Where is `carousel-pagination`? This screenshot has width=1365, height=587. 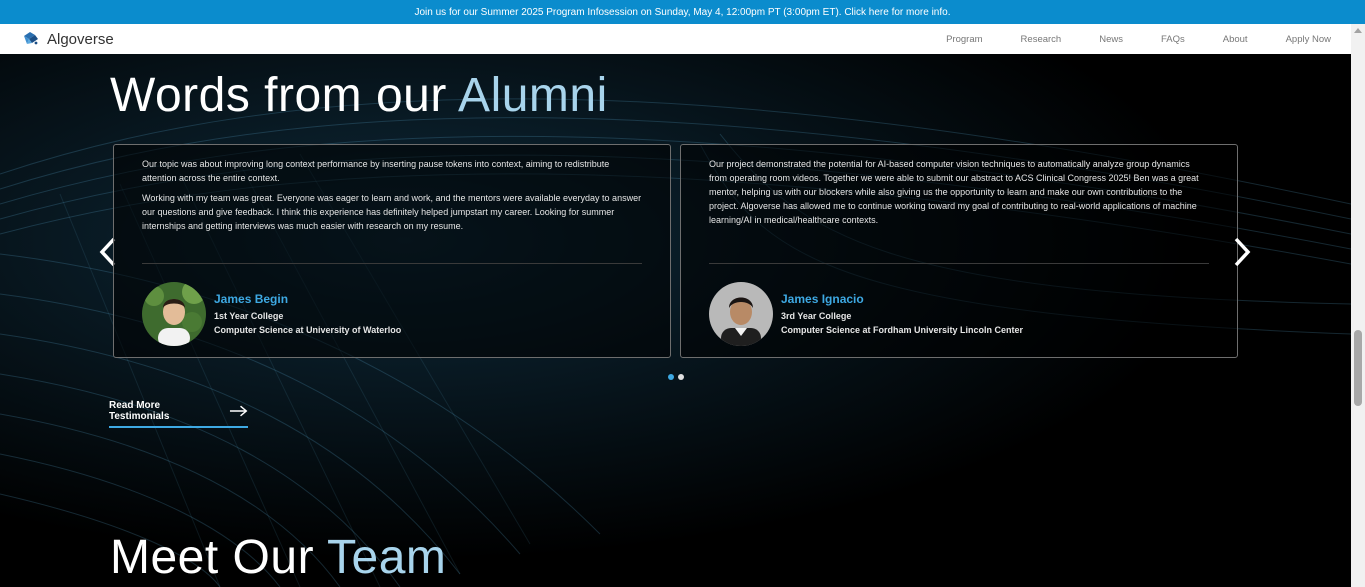
carousel-pagination is located at coordinates (678, 377).